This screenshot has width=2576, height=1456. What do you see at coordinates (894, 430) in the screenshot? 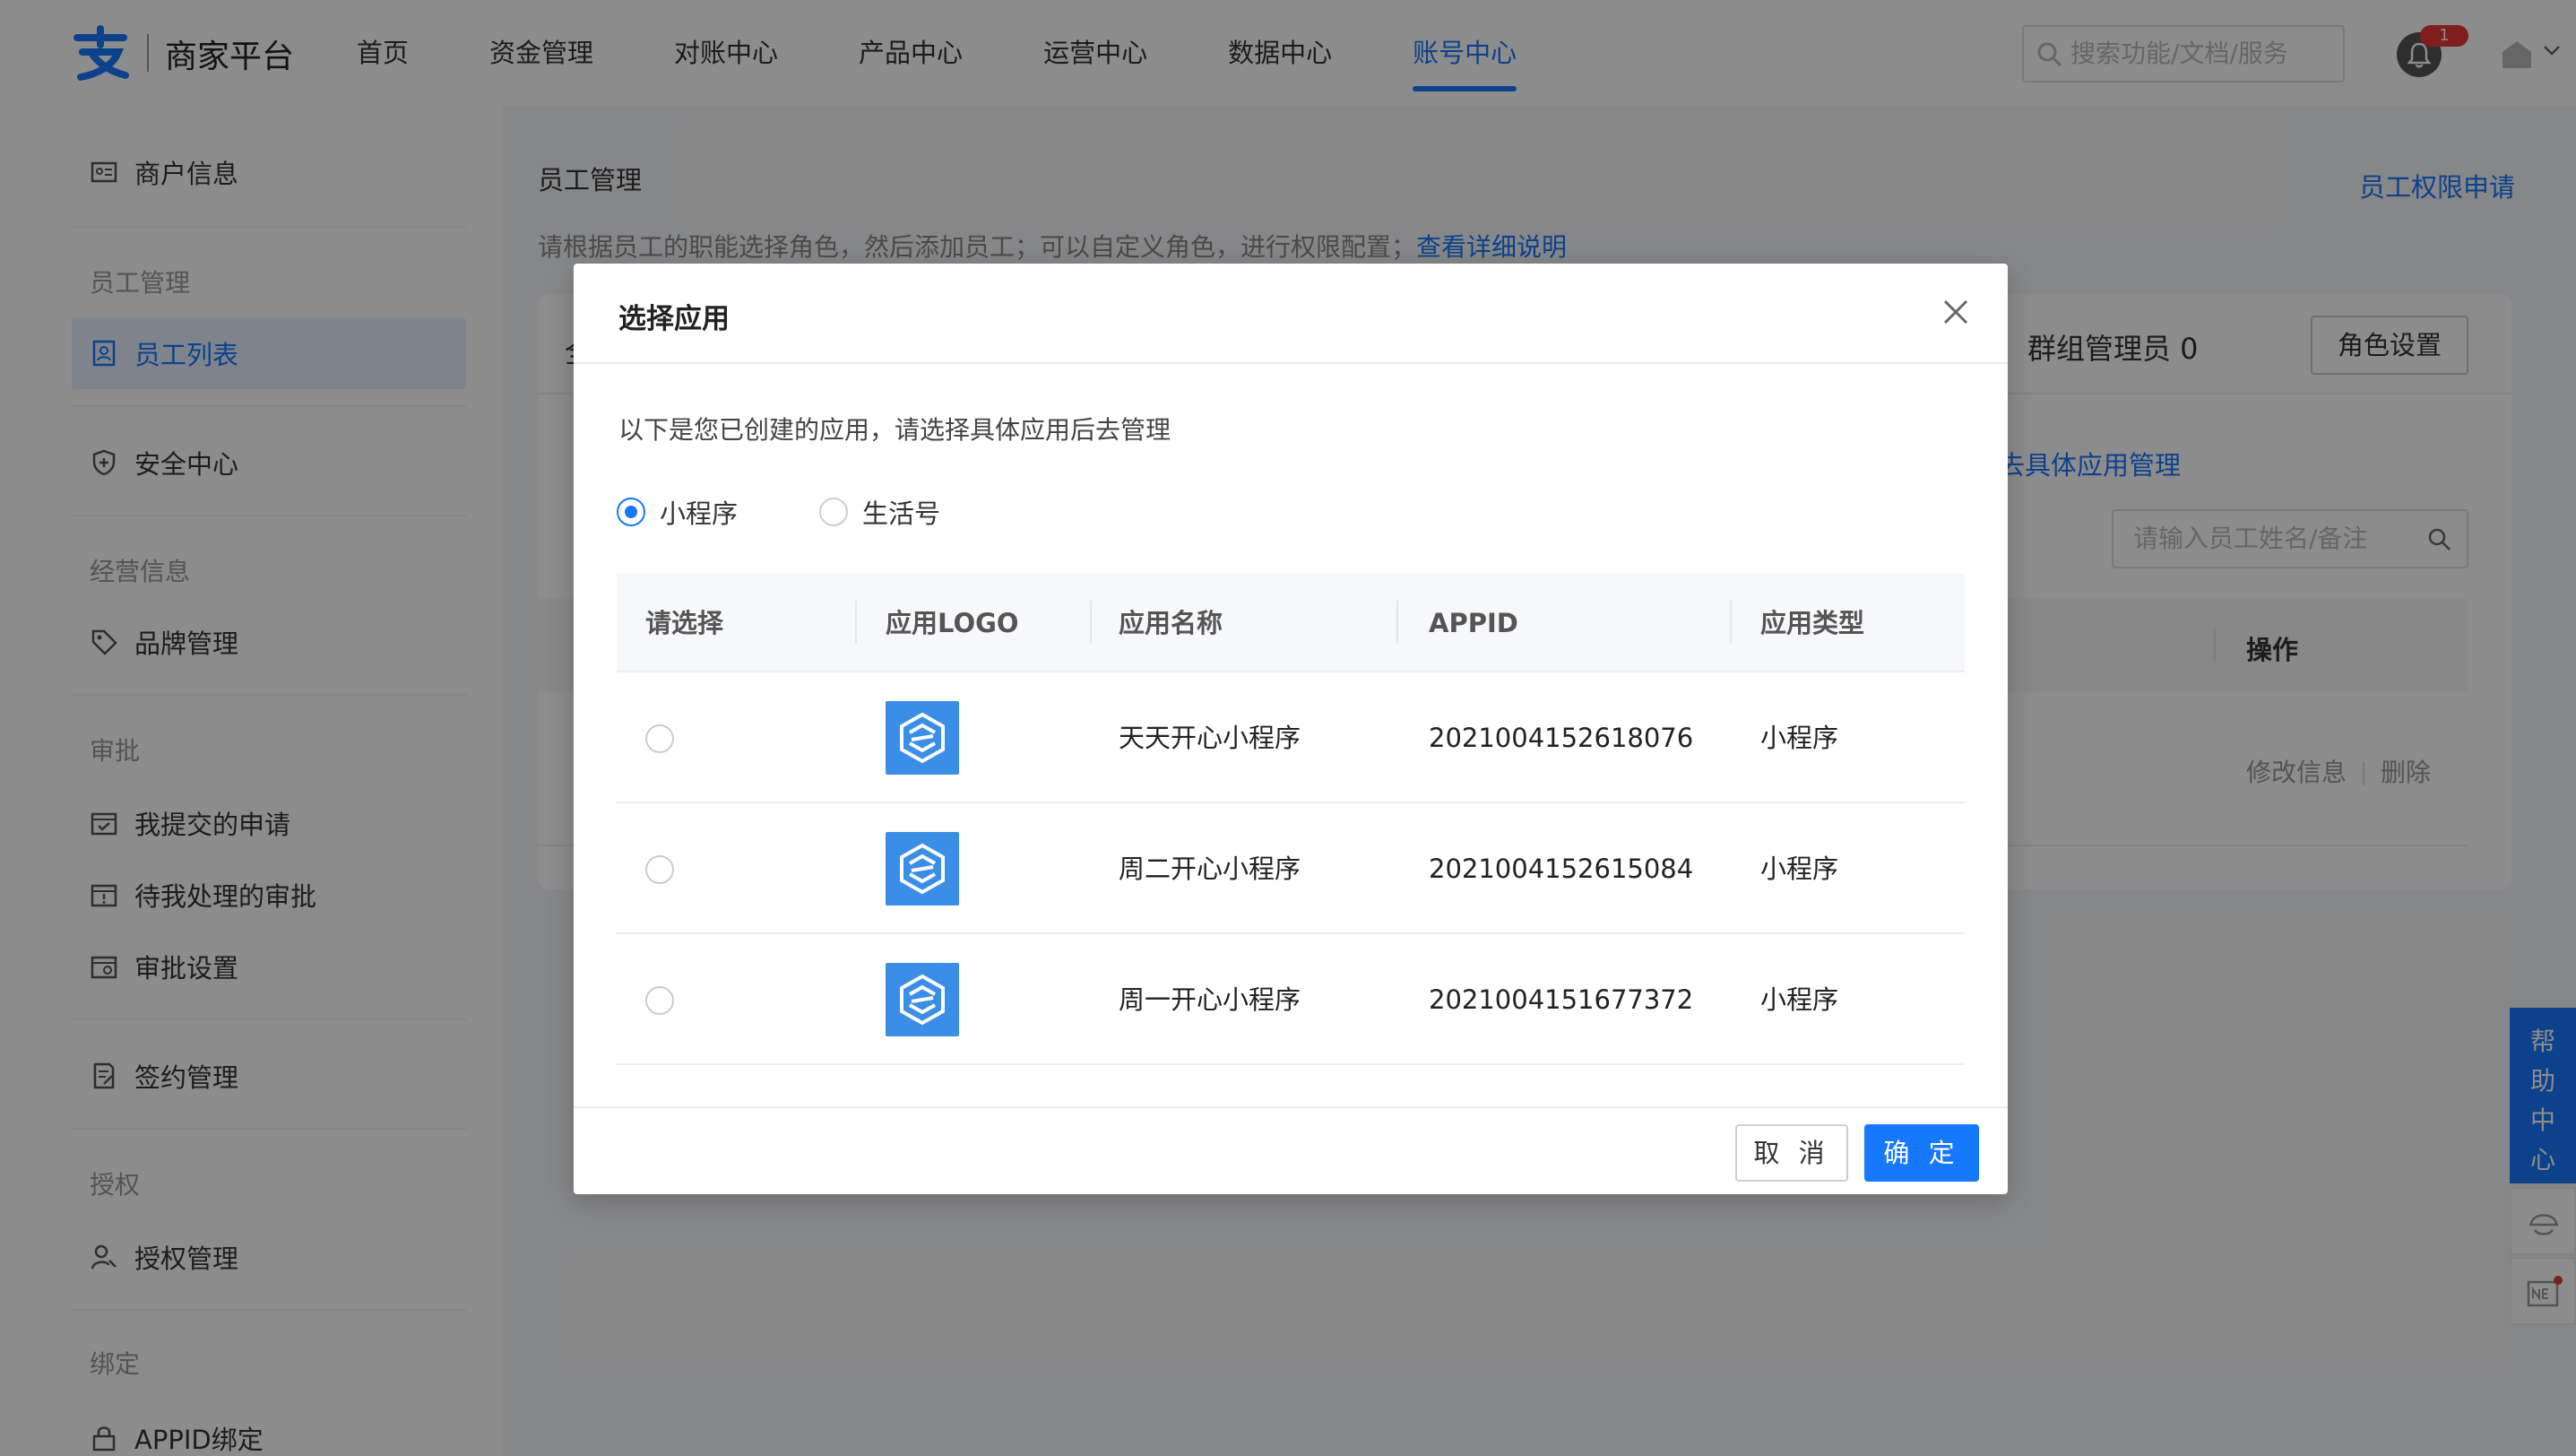
I see `dialog-description: 以下是您已创建的应用，请选择具体应用后去管理` at bounding box center [894, 430].